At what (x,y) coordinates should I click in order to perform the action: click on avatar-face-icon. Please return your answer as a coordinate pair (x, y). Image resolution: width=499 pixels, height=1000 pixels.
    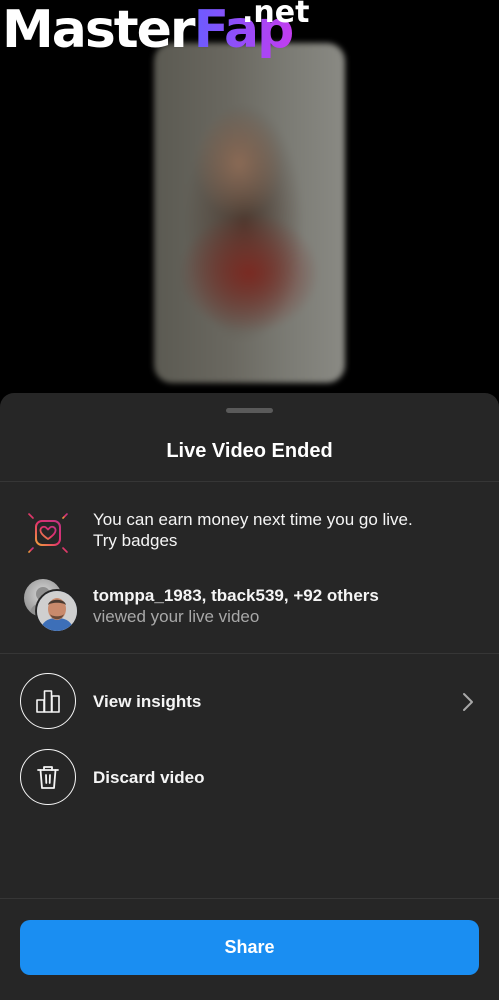
    Looking at the image, I should click on (57, 611).